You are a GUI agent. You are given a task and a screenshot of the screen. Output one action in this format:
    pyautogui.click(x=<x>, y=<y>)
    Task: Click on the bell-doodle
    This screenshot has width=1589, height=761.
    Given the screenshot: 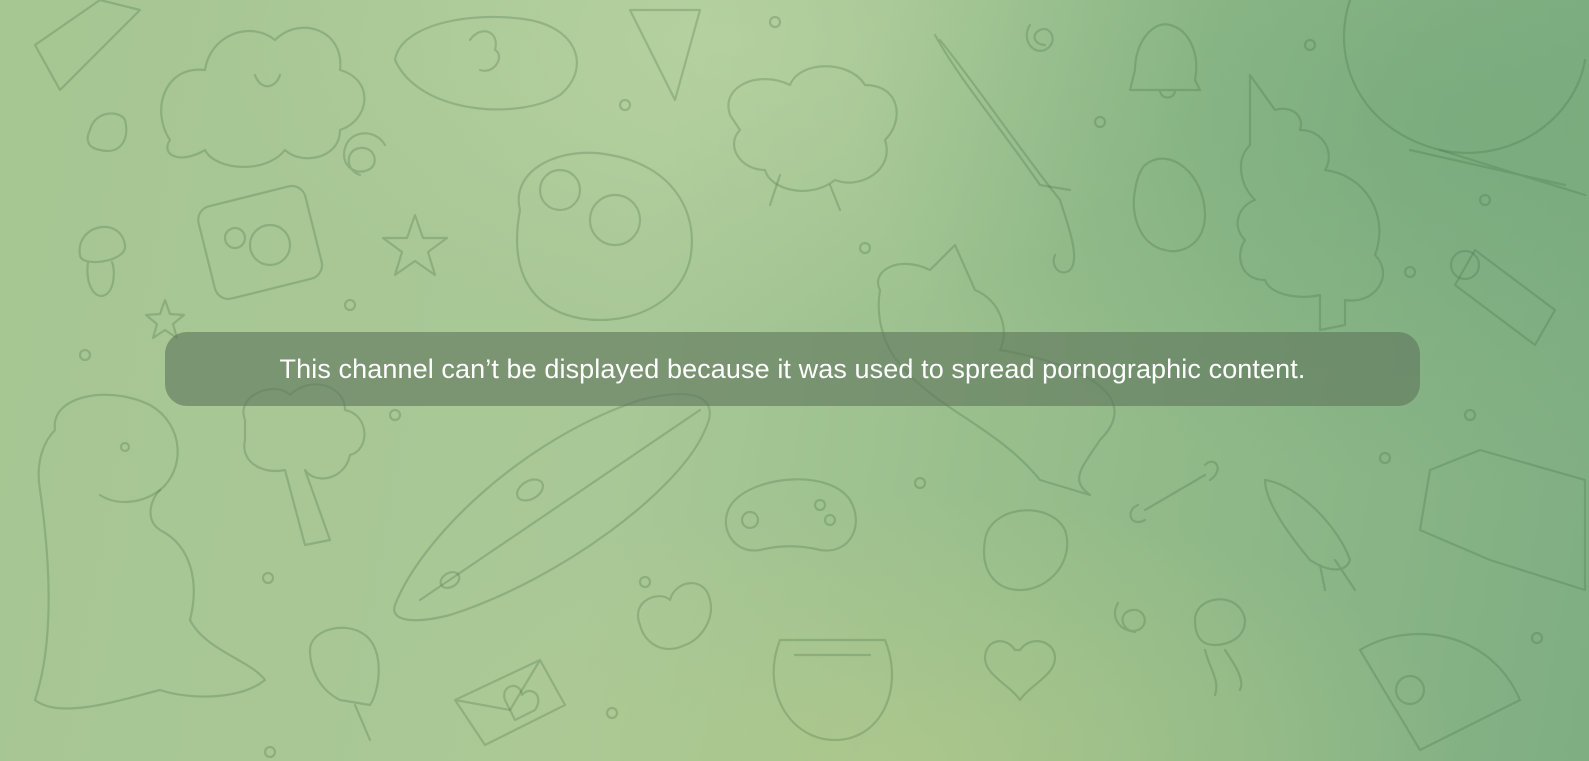 What is the action you would take?
    pyautogui.click(x=1165, y=61)
    